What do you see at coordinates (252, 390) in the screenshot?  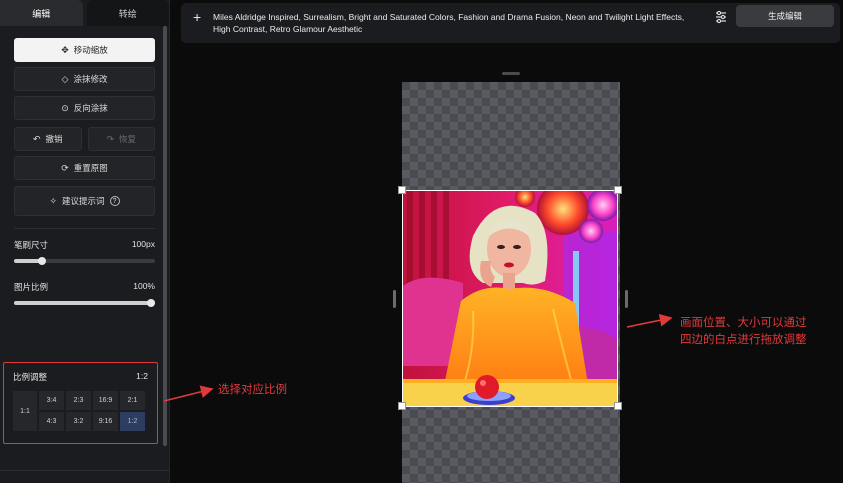 I see `ratio-annotation: 选择对应比例` at bounding box center [252, 390].